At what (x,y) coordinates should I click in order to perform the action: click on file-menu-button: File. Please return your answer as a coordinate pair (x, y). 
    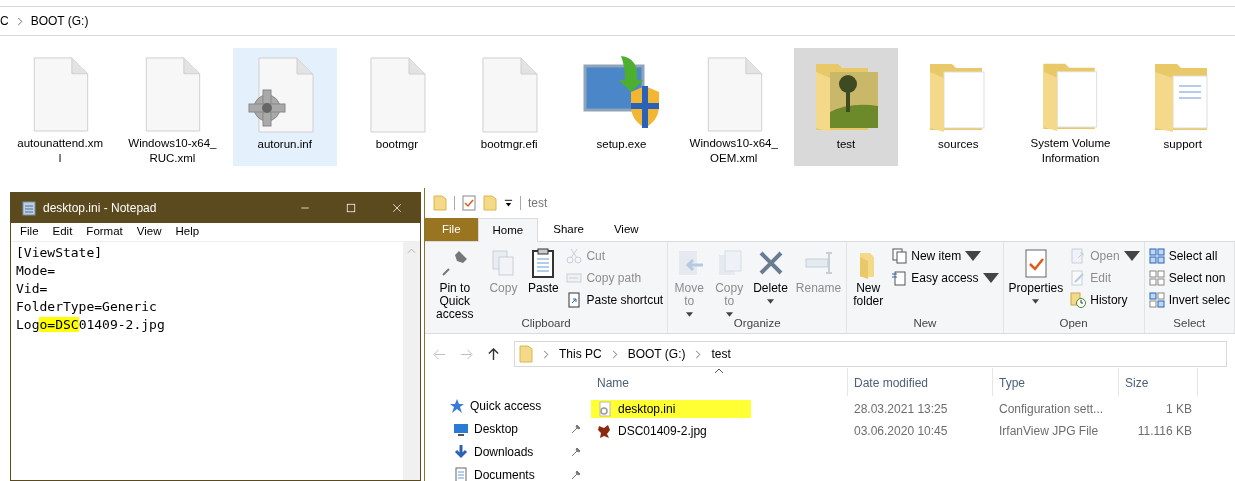
    Looking at the image, I should click on (451, 229).